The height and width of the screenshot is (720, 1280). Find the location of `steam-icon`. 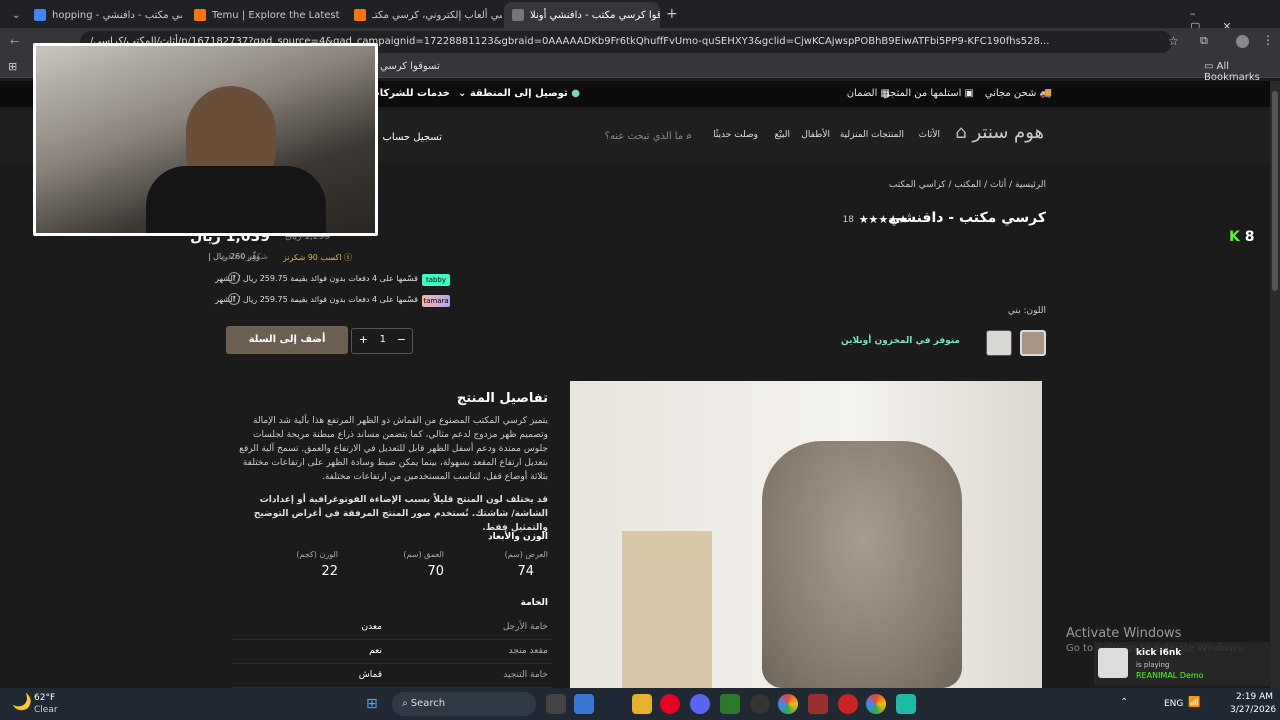

steam-icon is located at coordinates (612, 704).